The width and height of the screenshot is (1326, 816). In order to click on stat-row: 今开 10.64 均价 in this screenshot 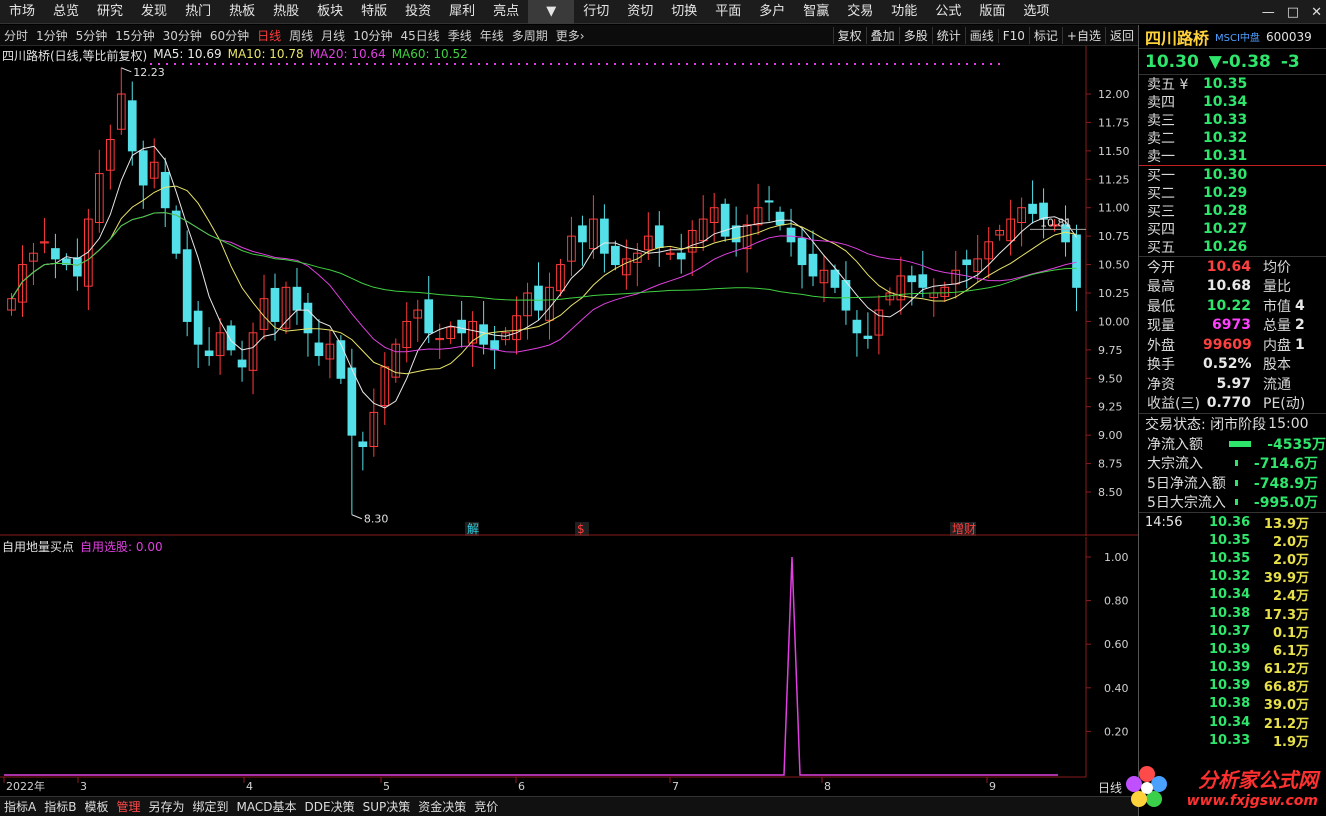, I will do `click(1232, 267)`.